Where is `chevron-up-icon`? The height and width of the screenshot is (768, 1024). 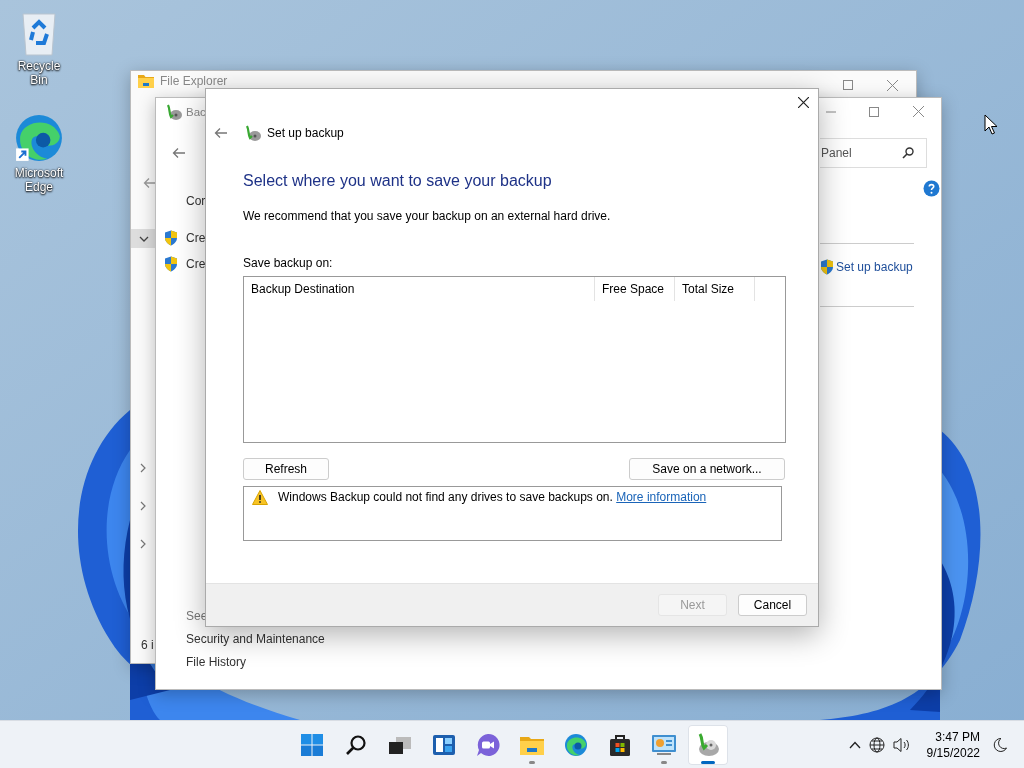
chevron-up-icon is located at coordinates (854, 744).